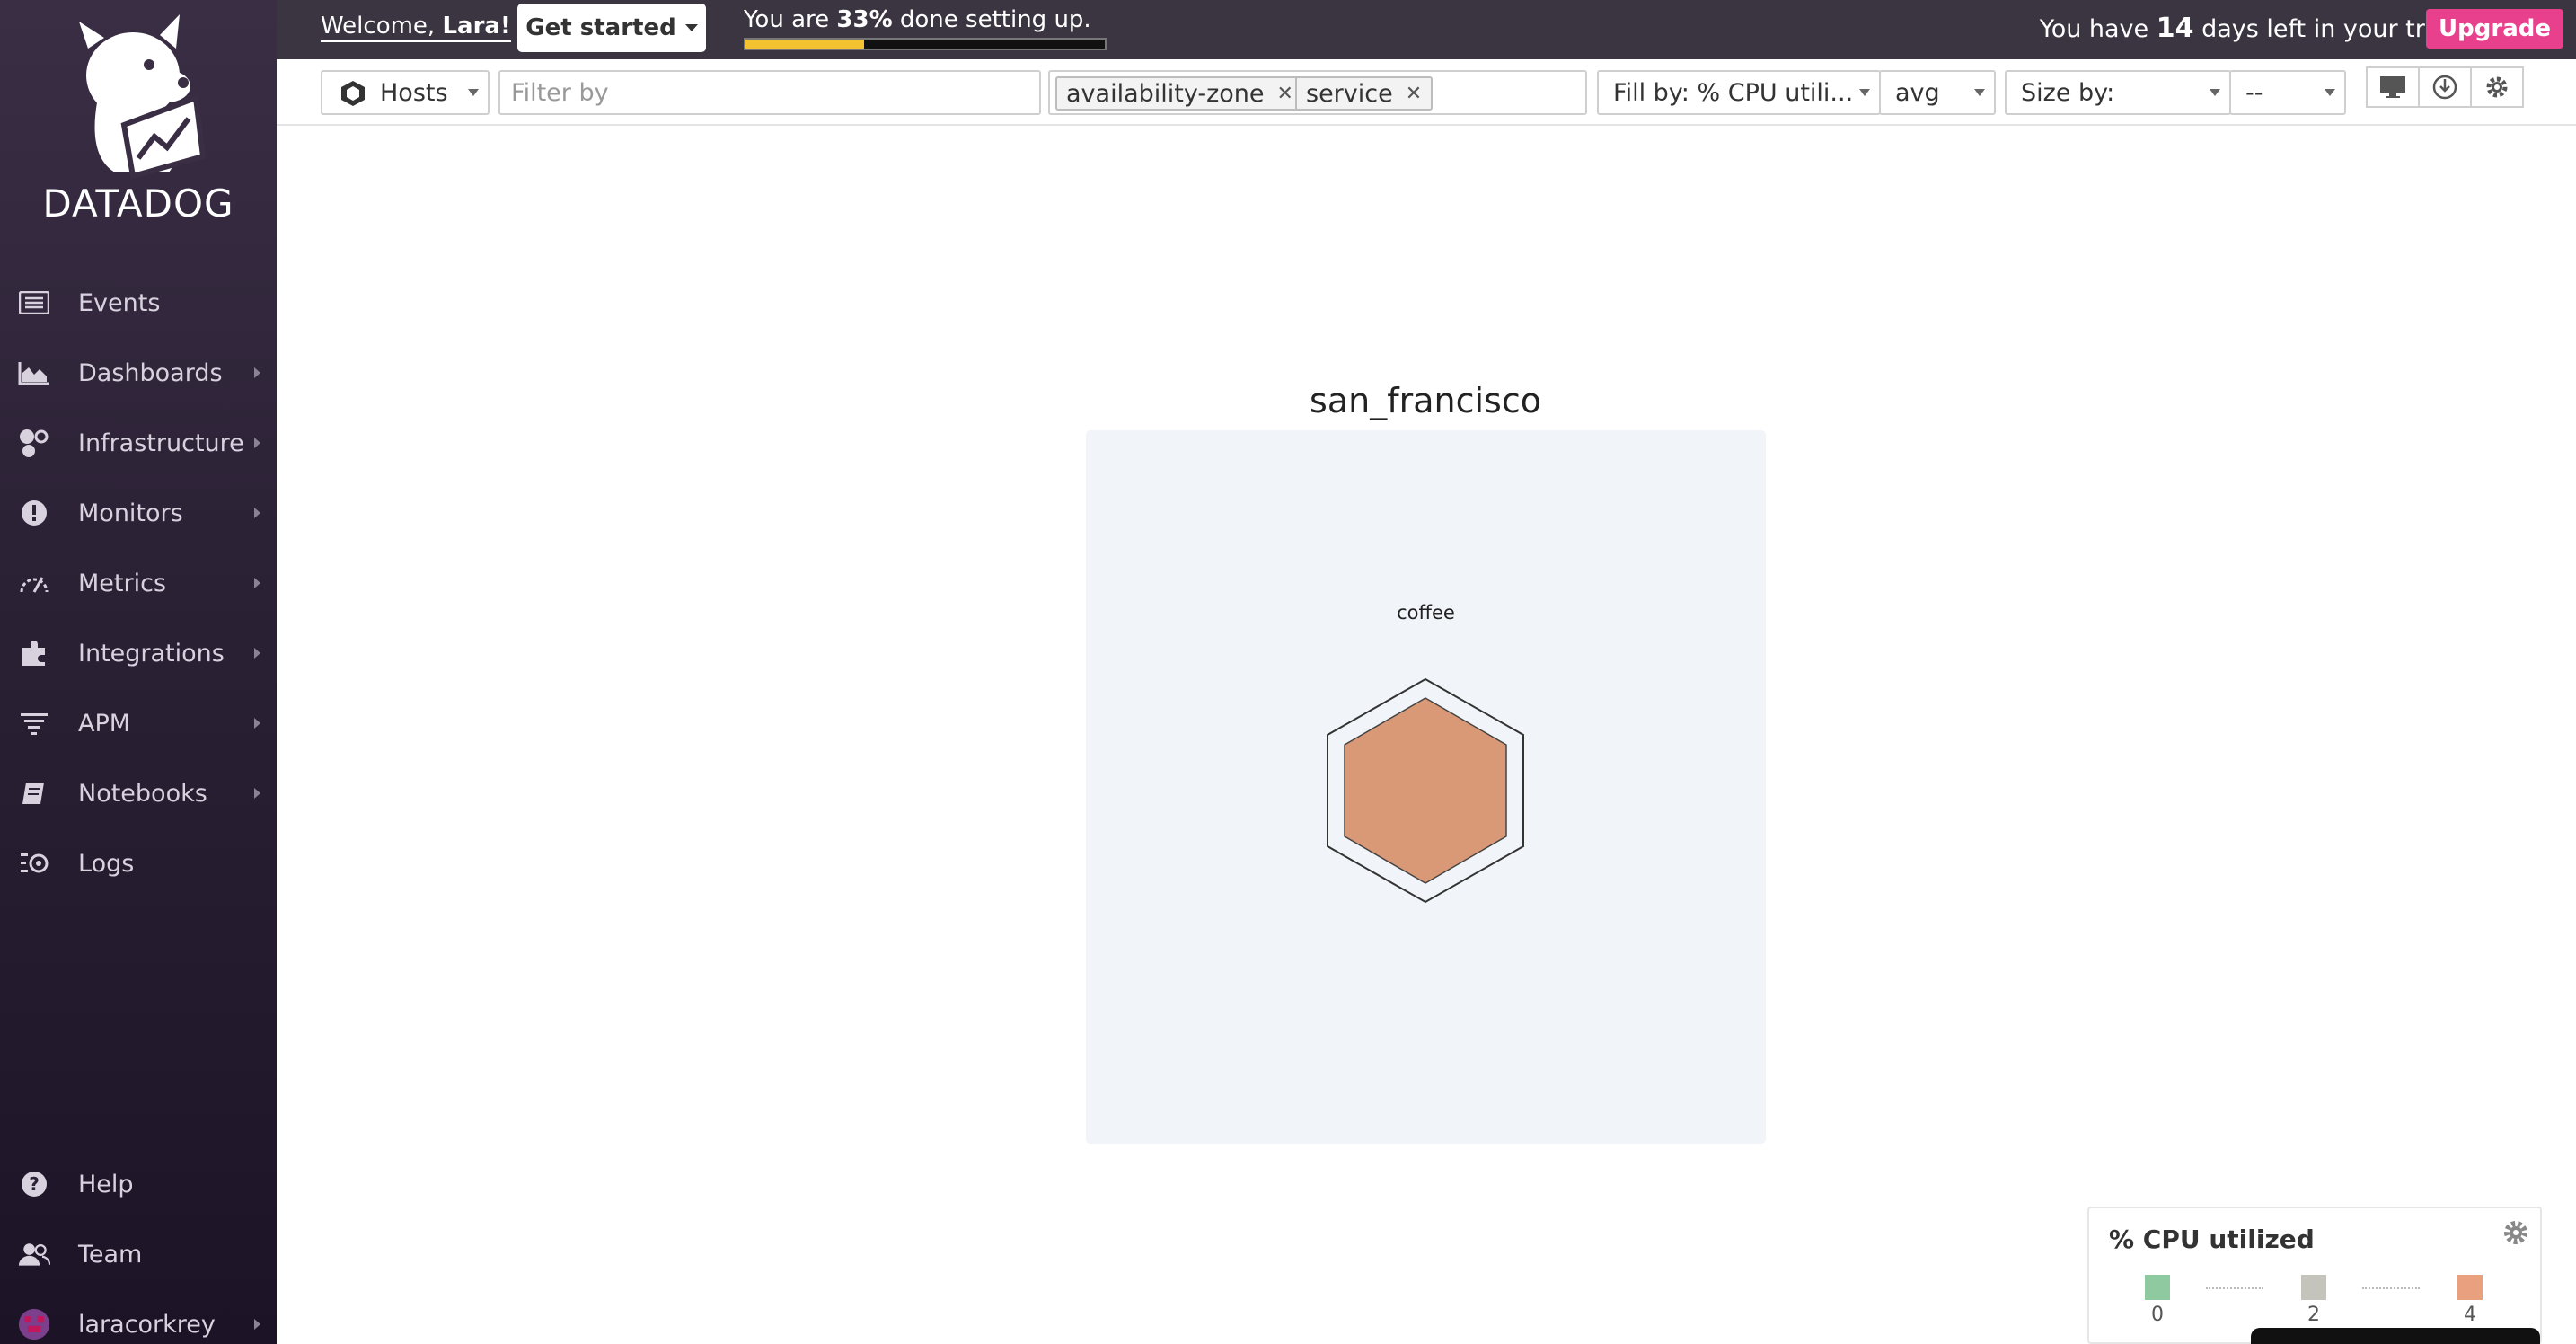 The width and height of the screenshot is (2576, 1344). I want to click on logo-text: DATADOG, so click(138, 203).